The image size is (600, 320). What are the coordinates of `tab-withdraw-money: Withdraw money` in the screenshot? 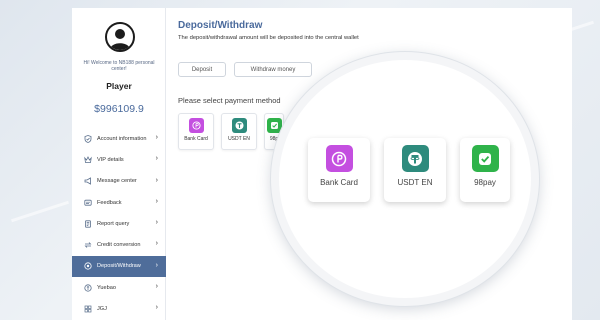 It's located at (273, 69).